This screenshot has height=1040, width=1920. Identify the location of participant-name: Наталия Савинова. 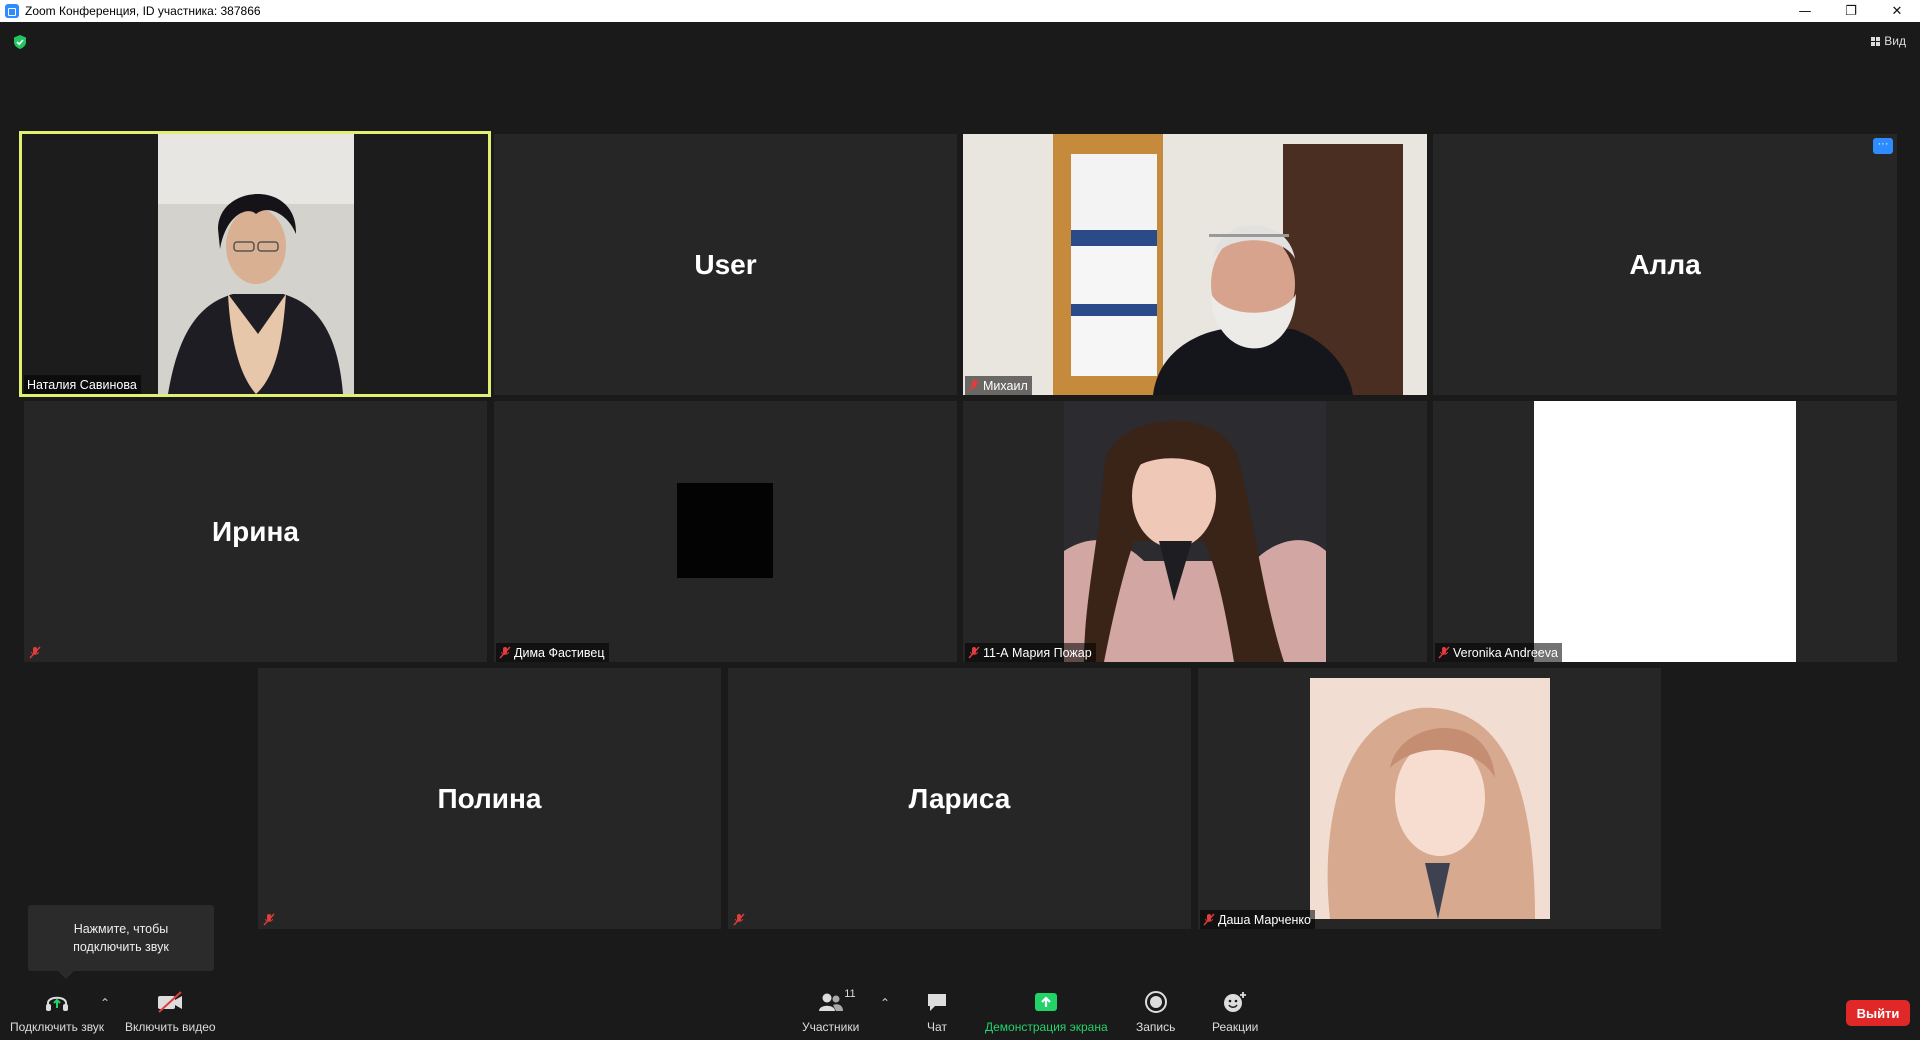
(82, 384).